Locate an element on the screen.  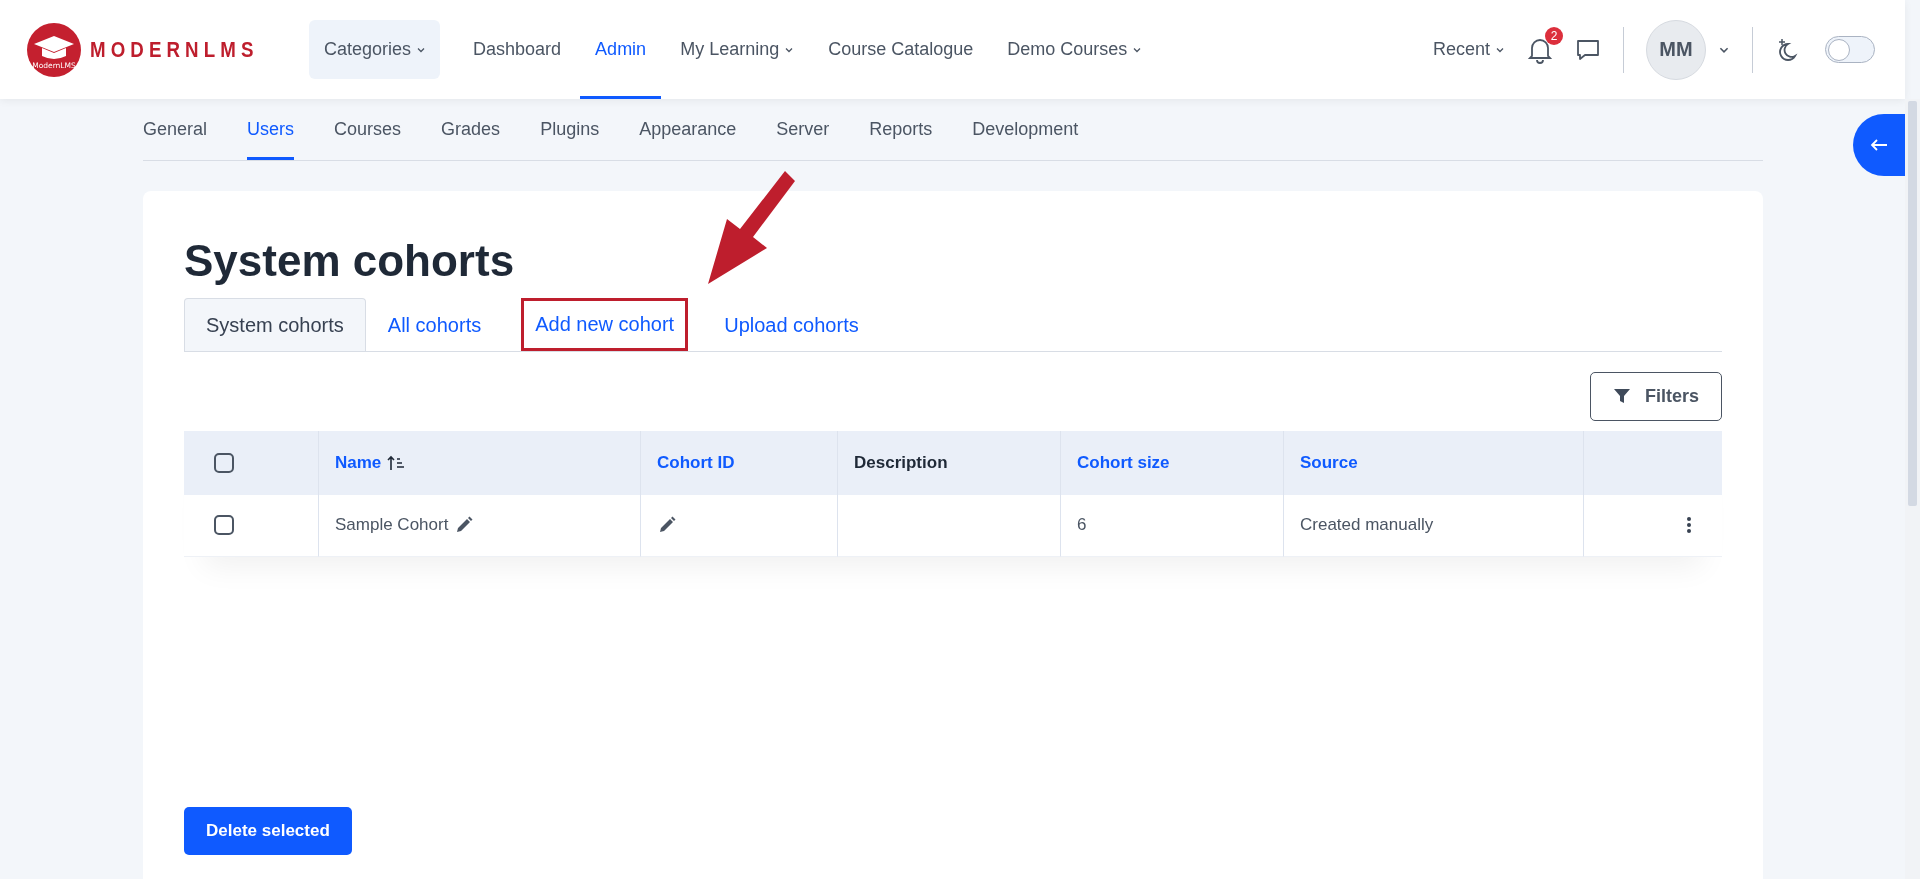
nav-link: Demo Courses is located at coordinates (1075, 49).